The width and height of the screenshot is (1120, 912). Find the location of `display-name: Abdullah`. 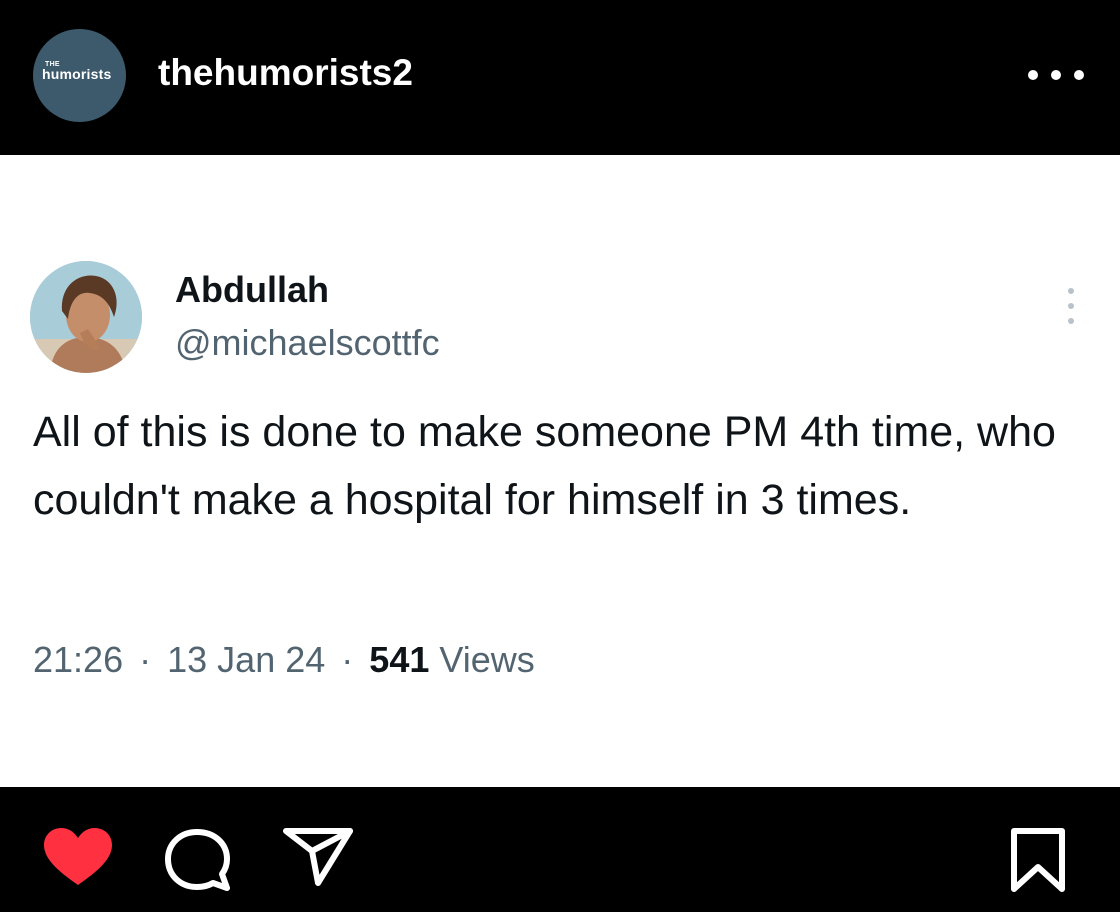

display-name: Abdullah is located at coordinates (252, 290).